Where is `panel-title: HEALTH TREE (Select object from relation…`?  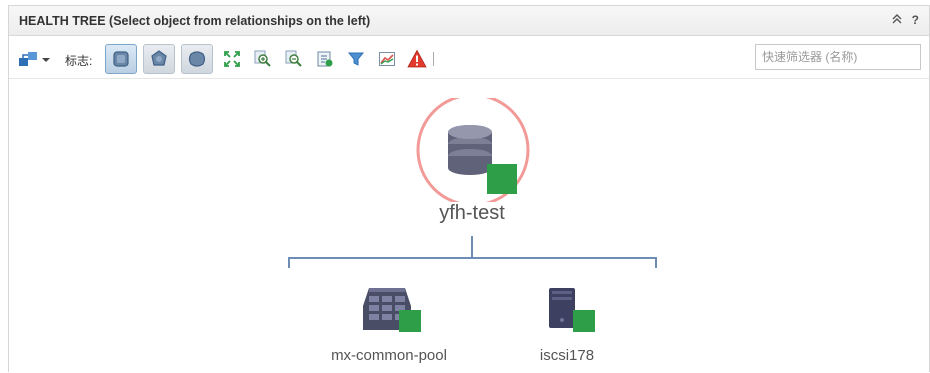 panel-title: HEALTH TREE (Select object from relation… is located at coordinates (195, 21).